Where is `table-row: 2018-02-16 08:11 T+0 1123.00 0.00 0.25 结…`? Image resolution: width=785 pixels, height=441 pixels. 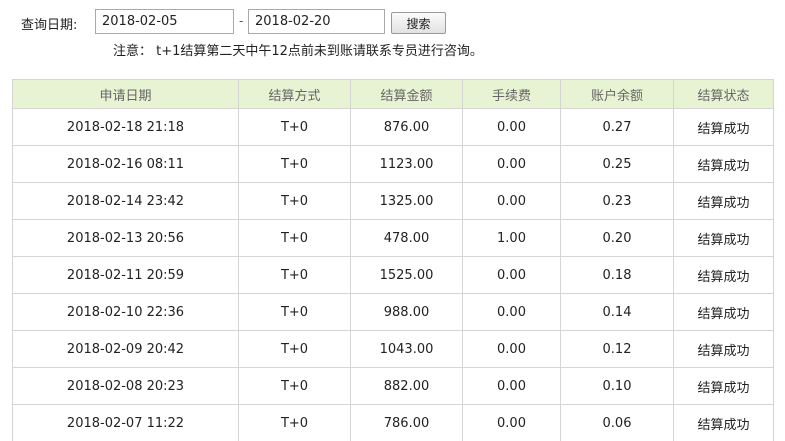 table-row: 2018-02-16 08:11 T+0 1123.00 0.00 0.25 结… is located at coordinates (393, 164).